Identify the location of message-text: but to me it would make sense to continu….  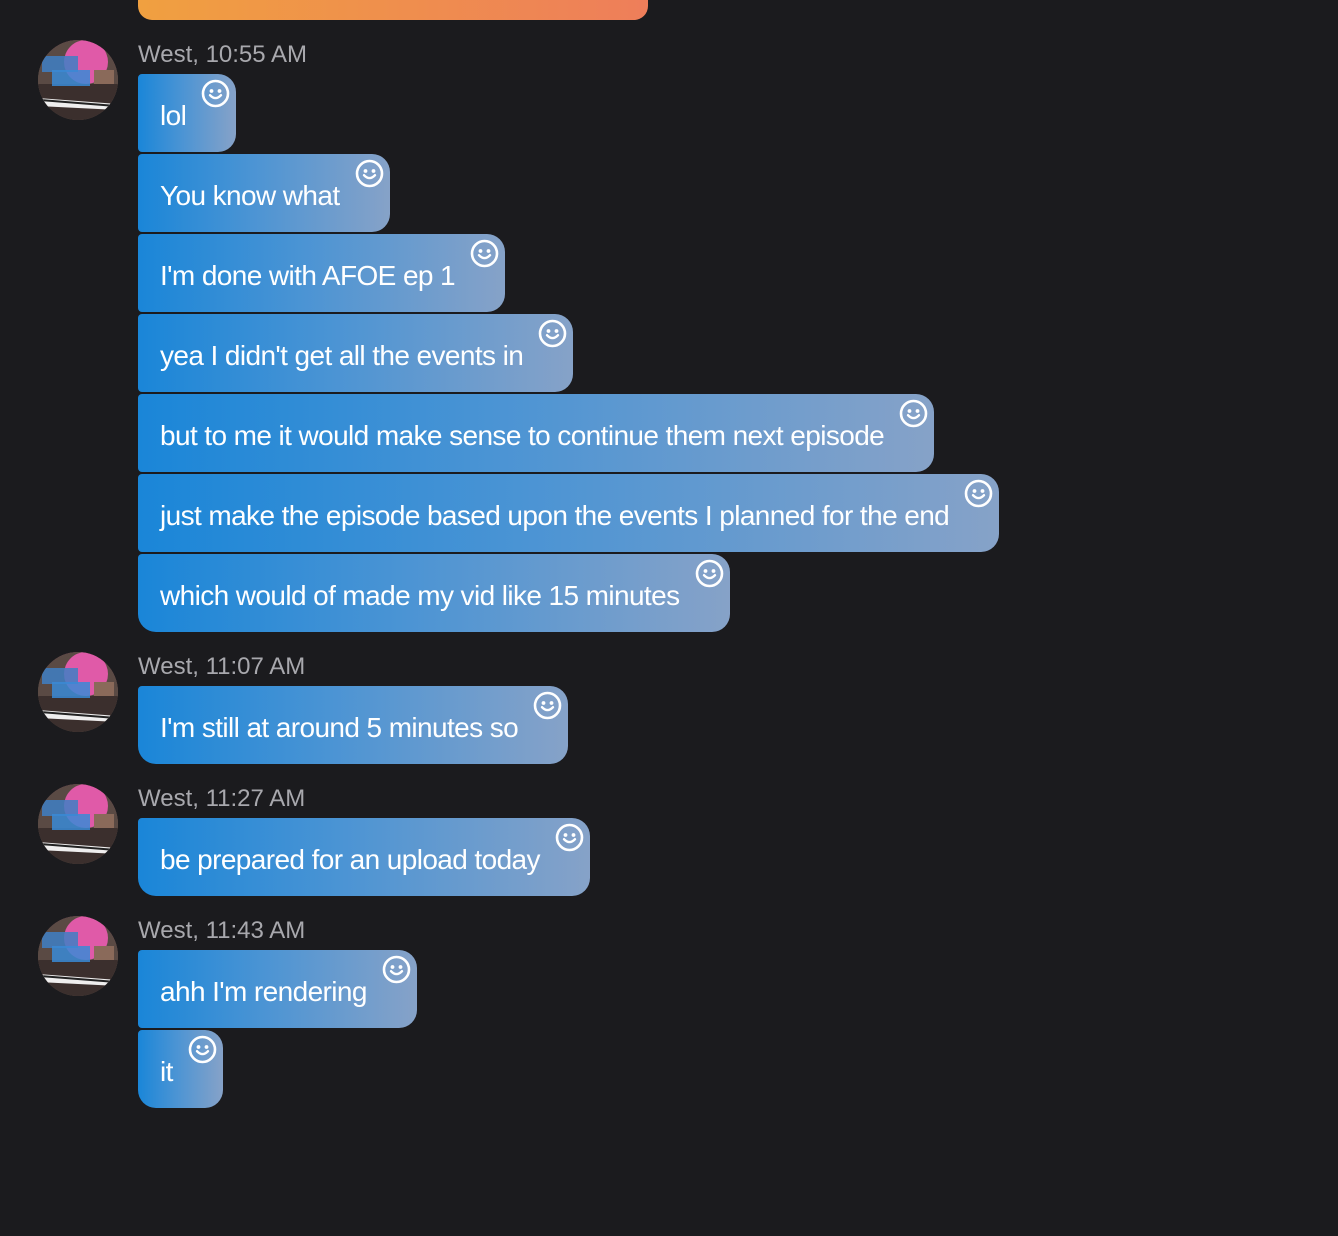
(522, 435).